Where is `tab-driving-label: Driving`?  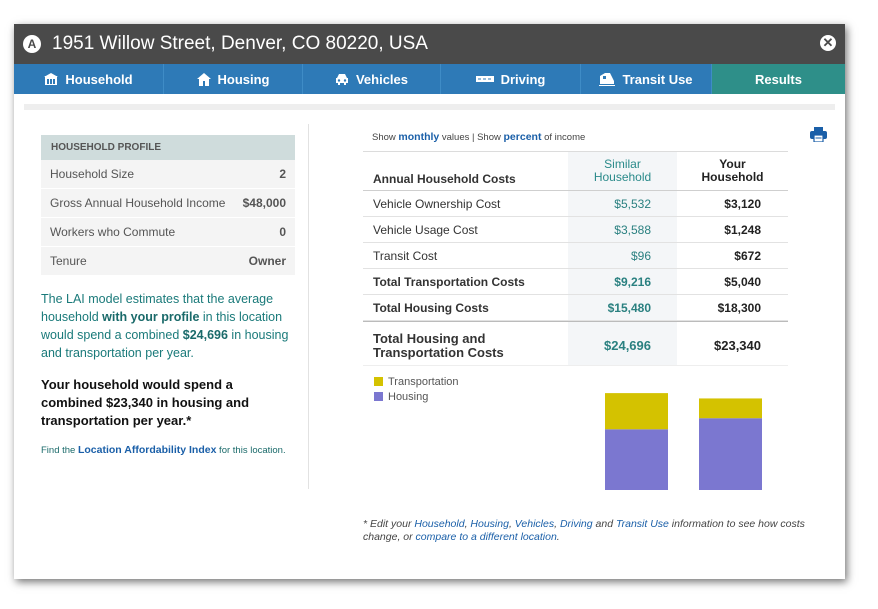 tab-driving-label: Driving is located at coordinates (523, 79).